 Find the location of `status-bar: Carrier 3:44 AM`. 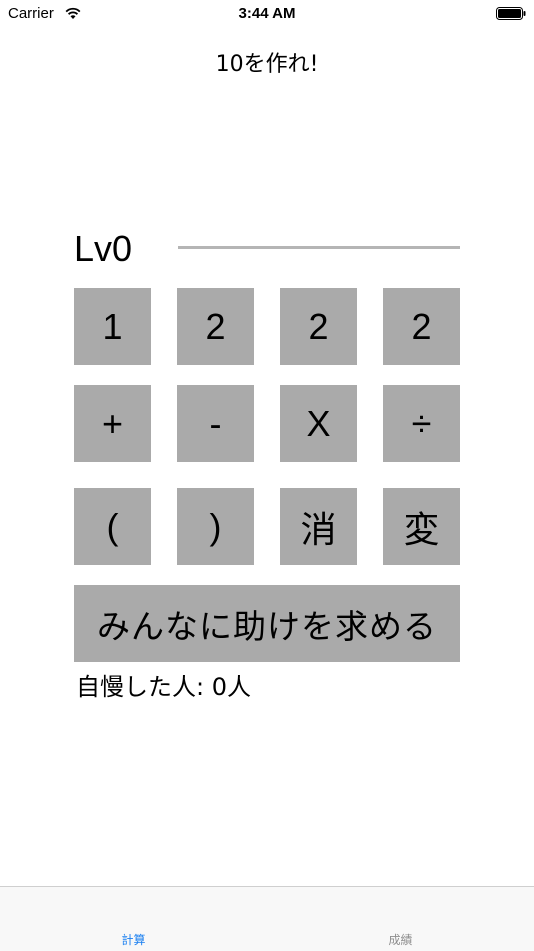

status-bar: Carrier 3:44 AM is located at coordinates (267, 14).